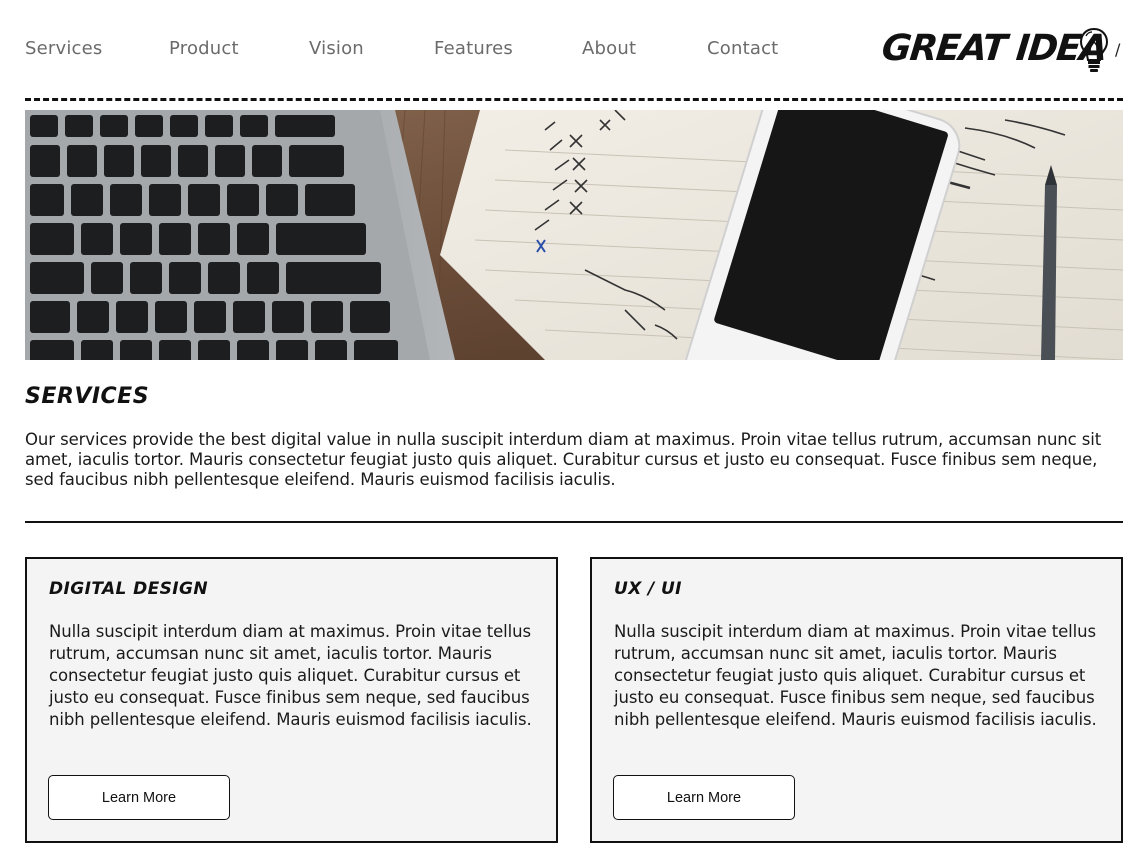 This screenshot has height=861, width=1147. Describe the element at coordinates (1094, 49) in the screenshot. I see `lightbulb-icon` at that location.